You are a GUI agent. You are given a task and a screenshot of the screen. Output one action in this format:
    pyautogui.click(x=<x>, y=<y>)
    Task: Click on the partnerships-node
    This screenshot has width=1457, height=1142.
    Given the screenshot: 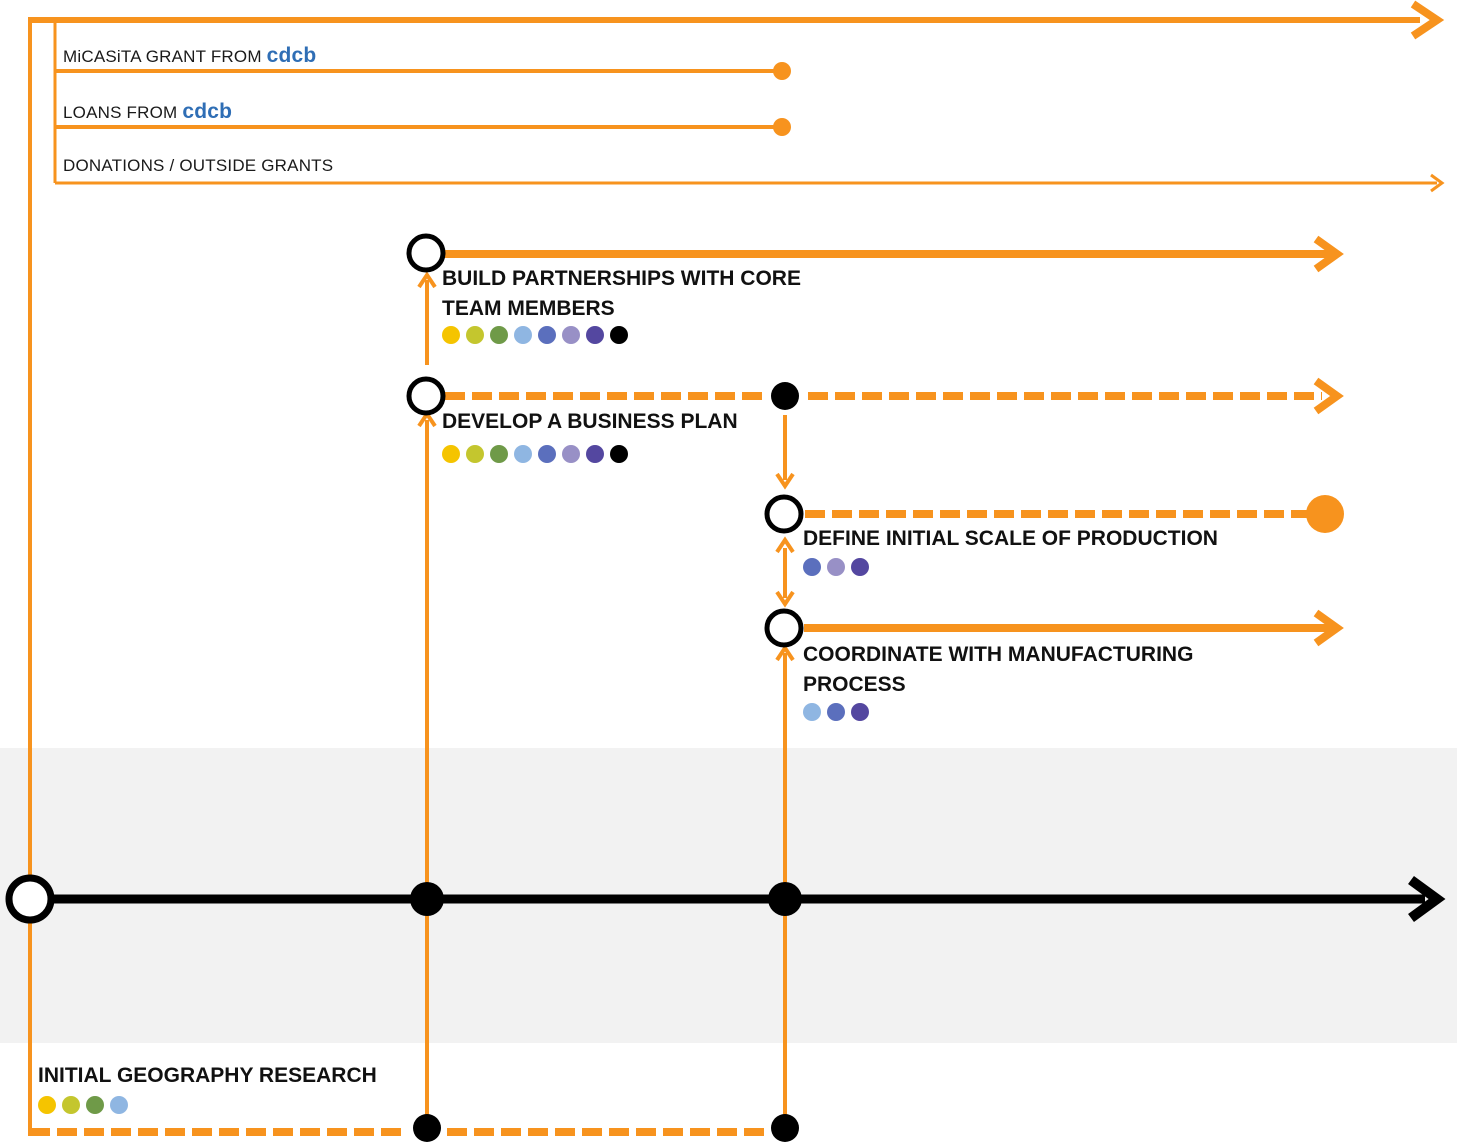 What is the action you would take?
    pyautogui.click(x=426, y=253)
    